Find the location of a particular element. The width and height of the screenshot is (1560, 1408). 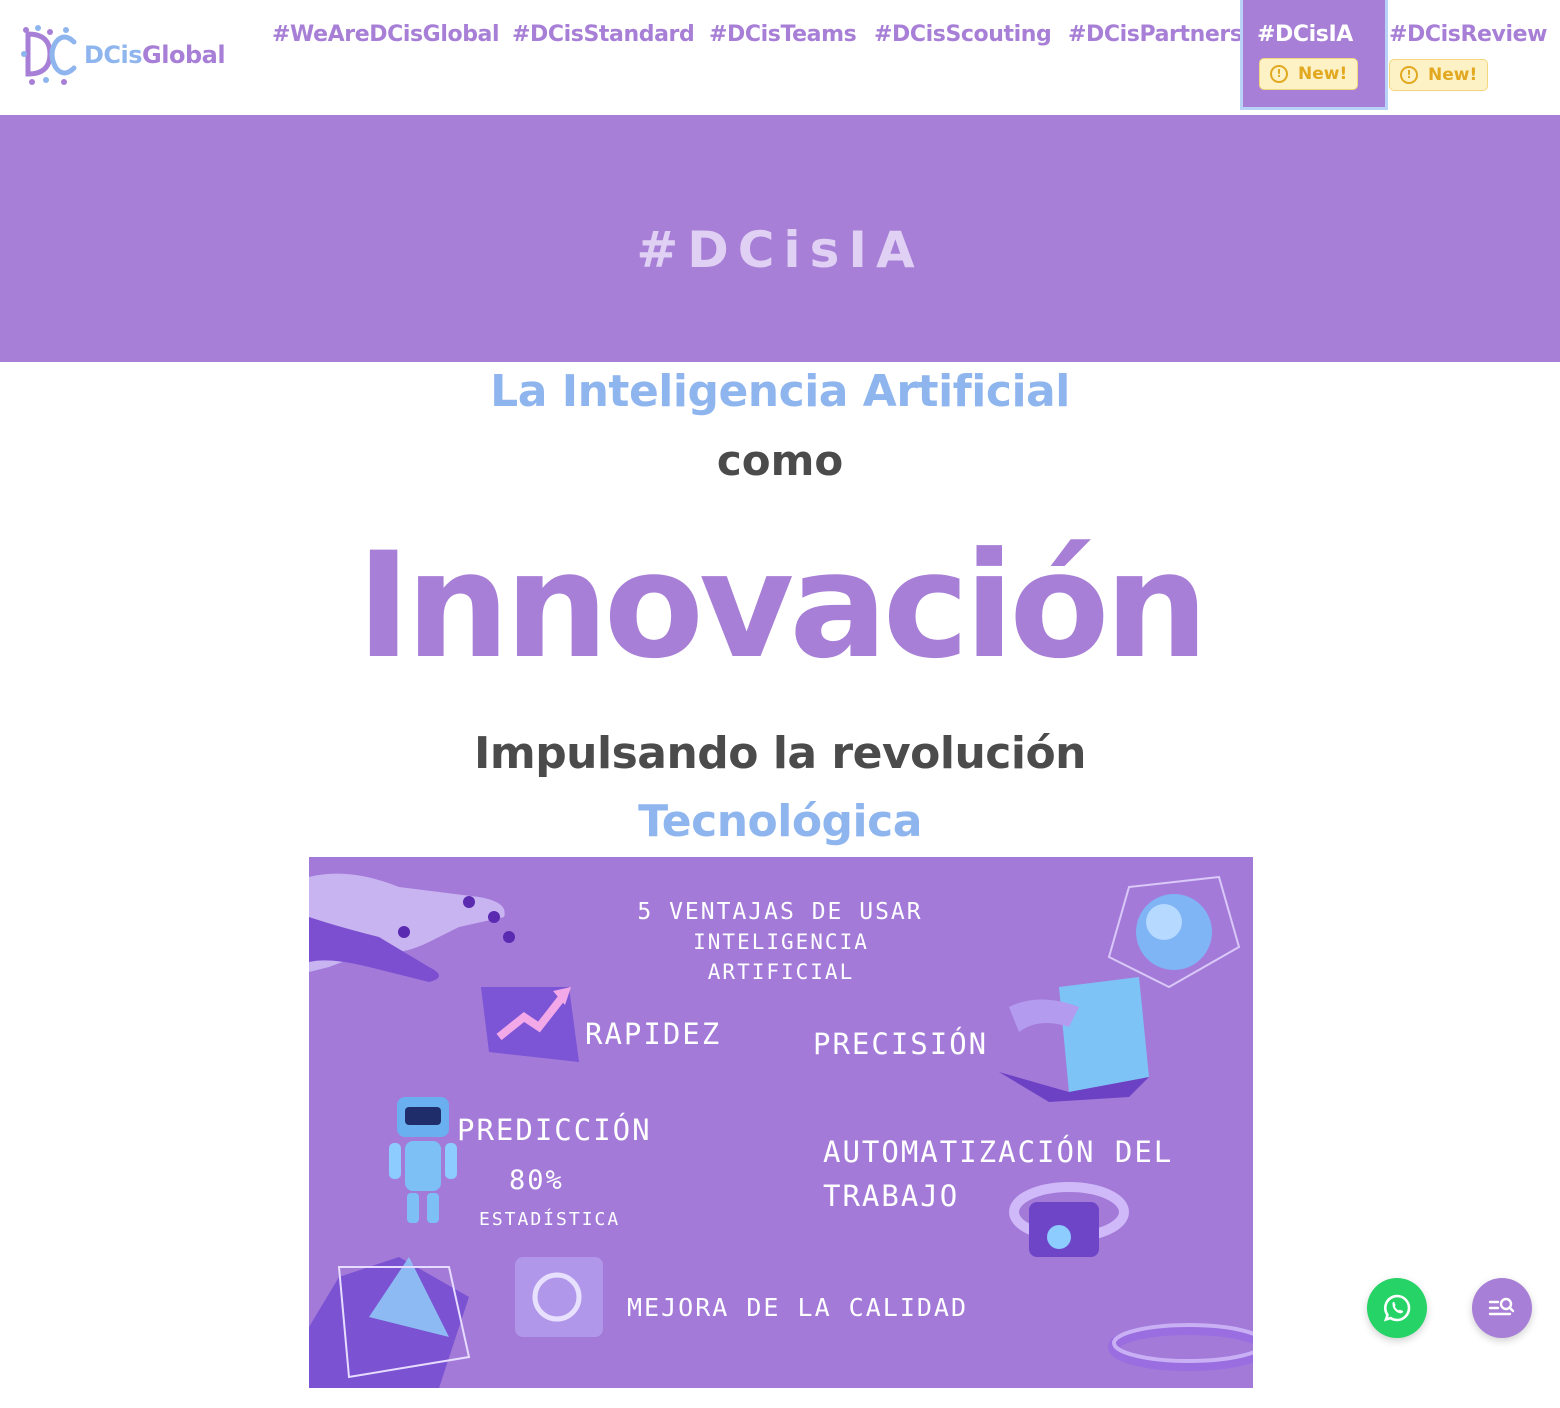

nav-item-dcispartners: #DCisPartners is located at coordinates (1155, 34).